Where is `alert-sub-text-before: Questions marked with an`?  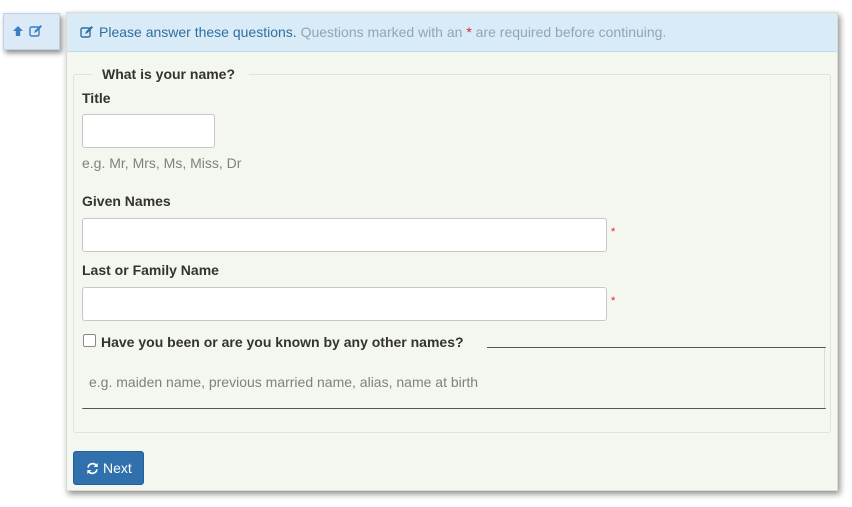
alert-sub-text-before: Questions marked with an is located at coordinates (381, 32).